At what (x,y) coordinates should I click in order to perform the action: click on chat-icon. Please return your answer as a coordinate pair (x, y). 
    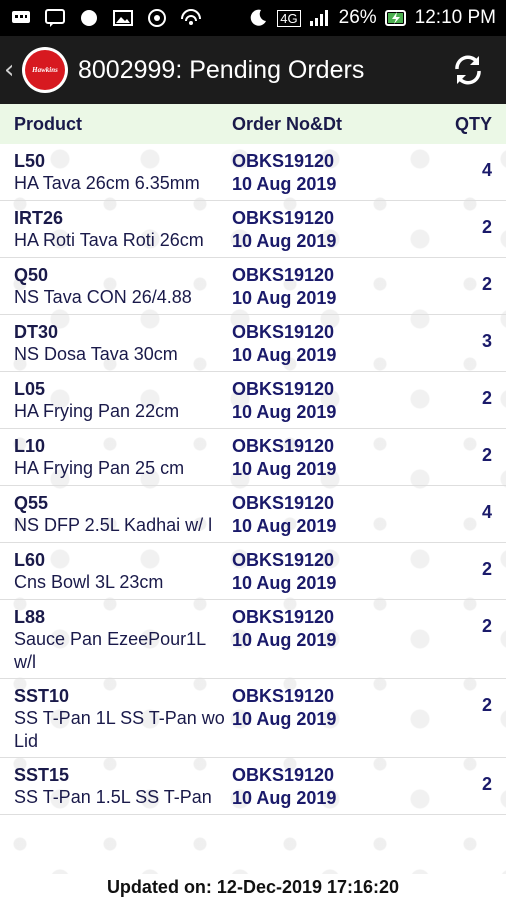
    Looking at the image, I should click on (55, 18).